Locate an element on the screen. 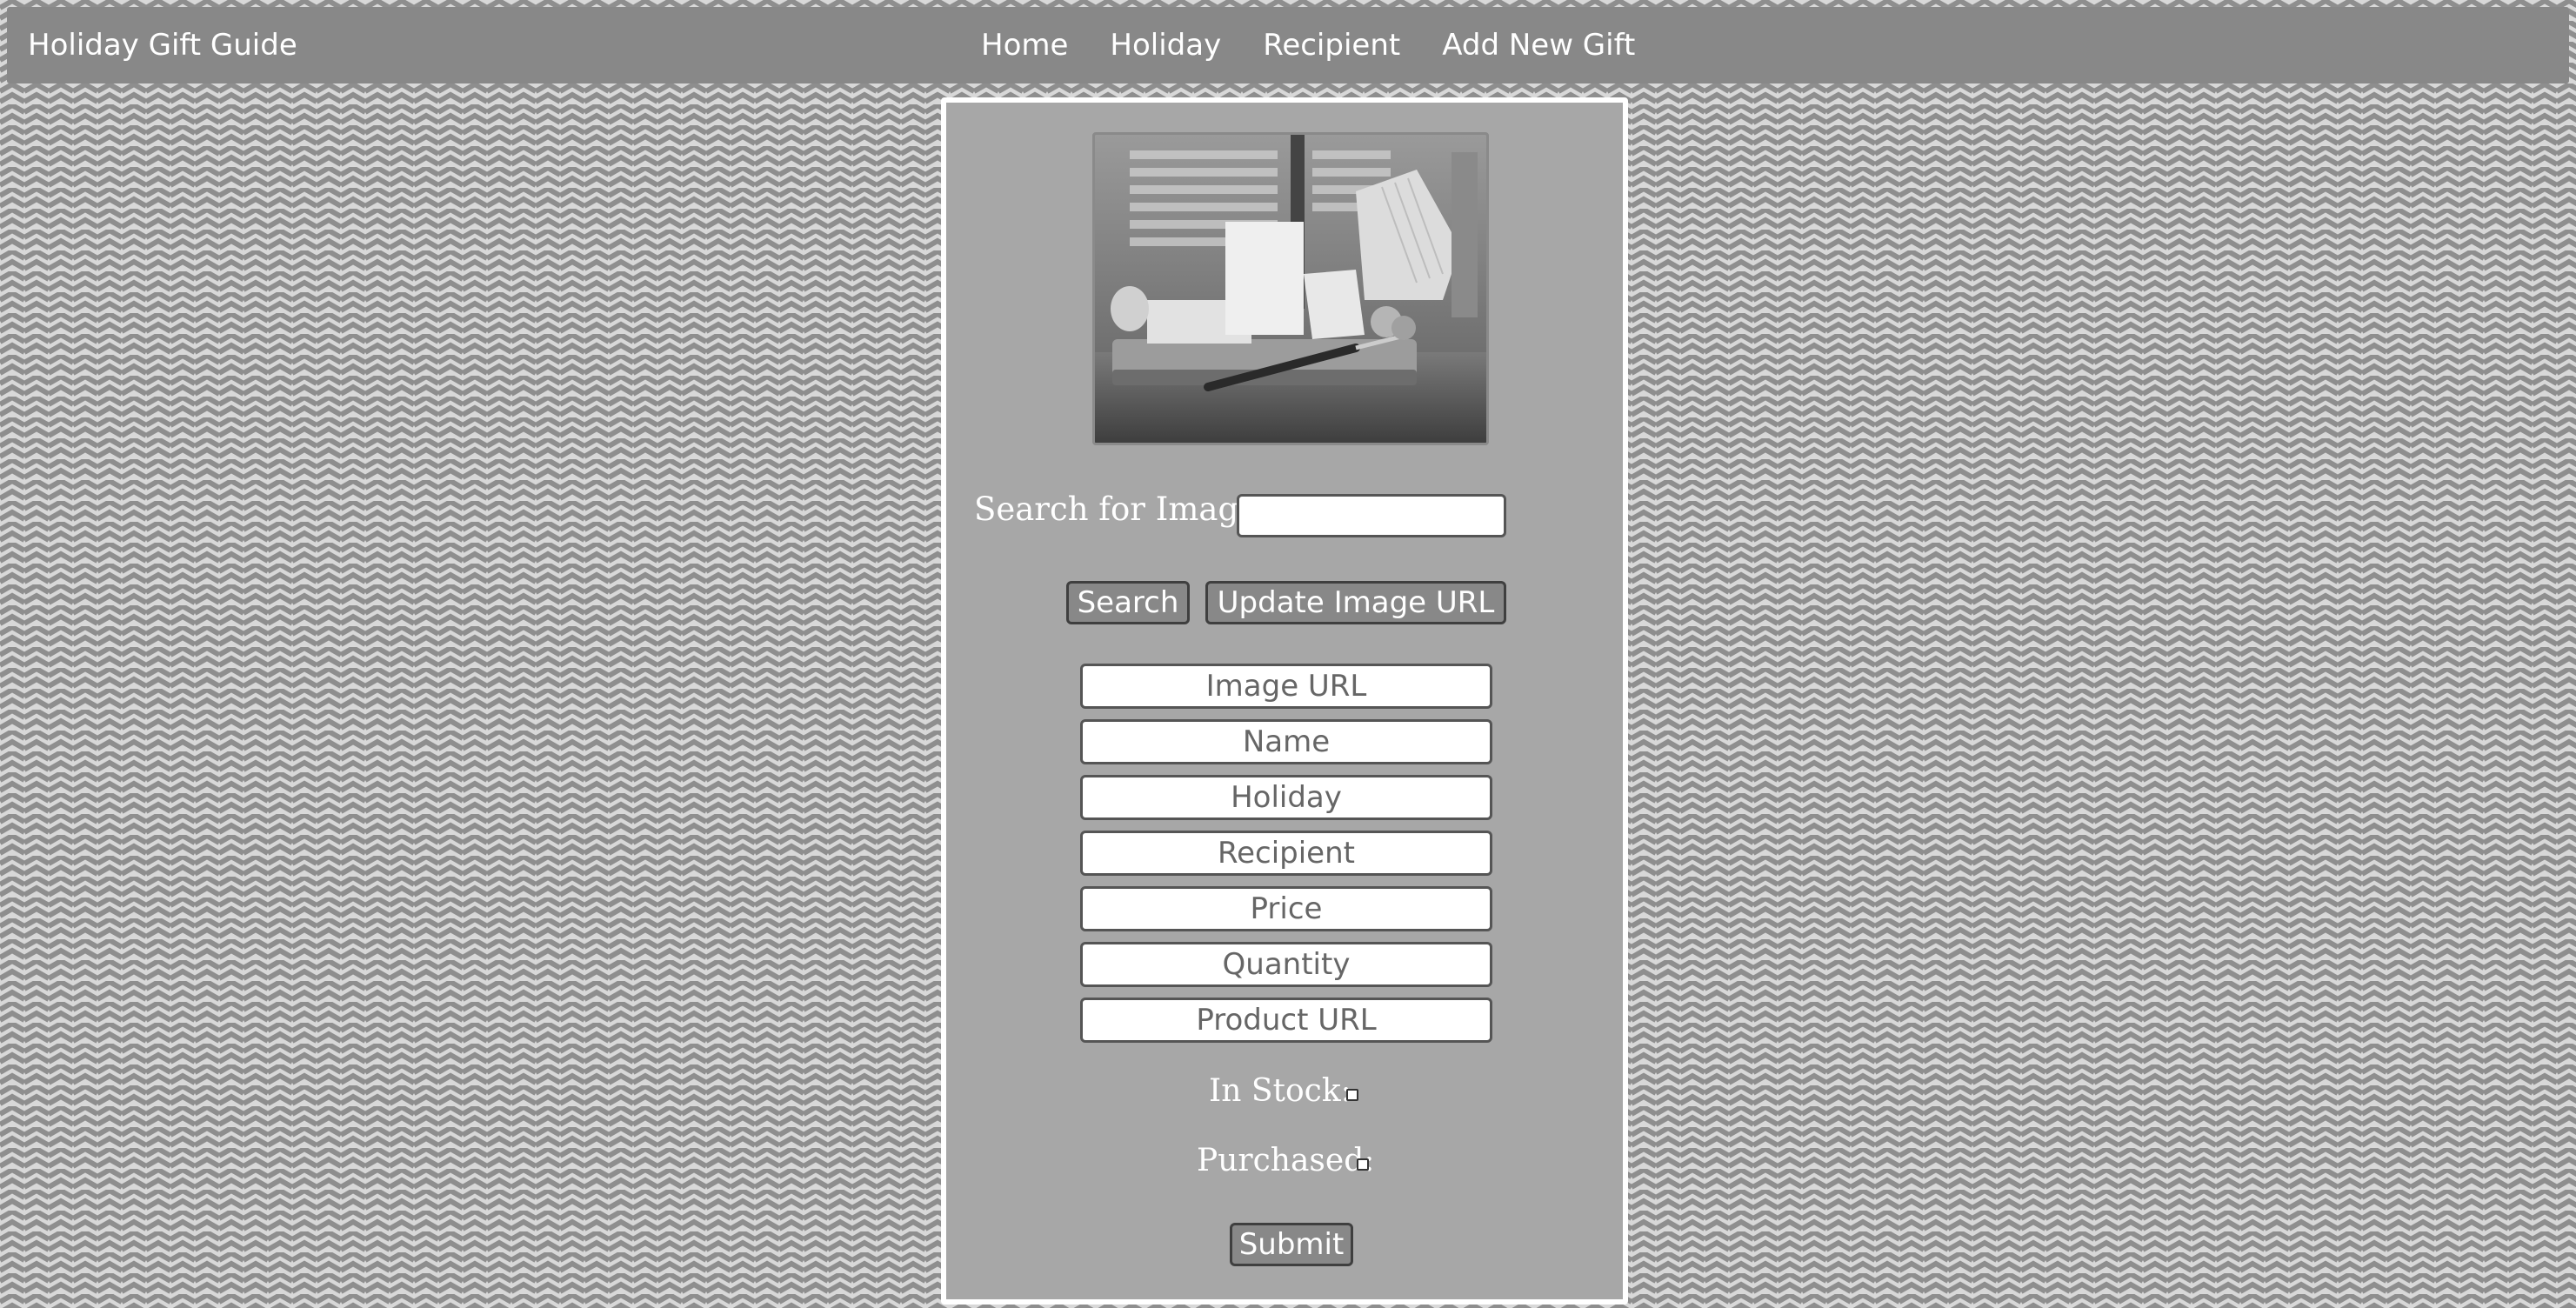 The height and width of the screenshot is (1308, 2576). nav-holiday: Holiday is located at coordinates (1165, 45).